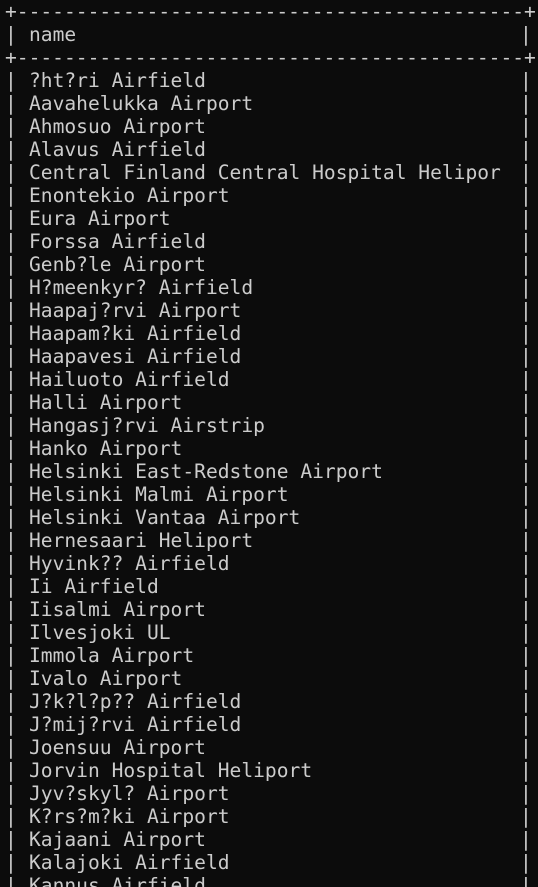  What do you see at coordinates (159, 494) in the screenshot?
I see `table-row: Helsinki Malmi Airport` at bounding box center [159, 494].